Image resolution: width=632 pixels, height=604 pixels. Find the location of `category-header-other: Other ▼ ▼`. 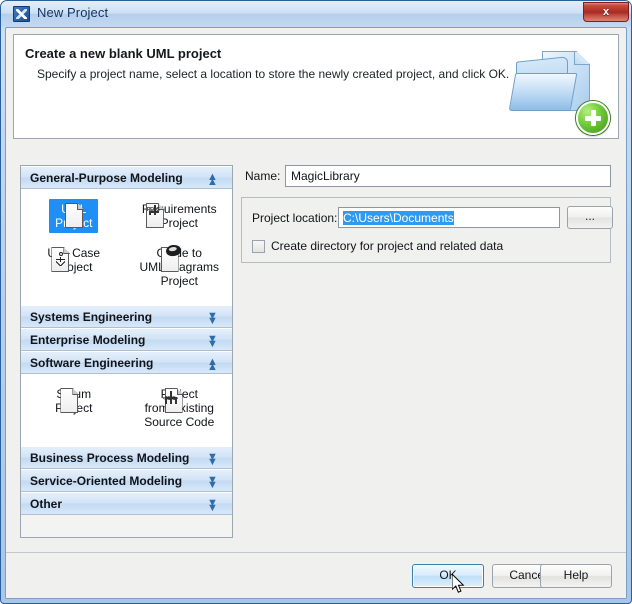

category-header-other: Other ▼ ▼ is located at coordinates (126, 503).